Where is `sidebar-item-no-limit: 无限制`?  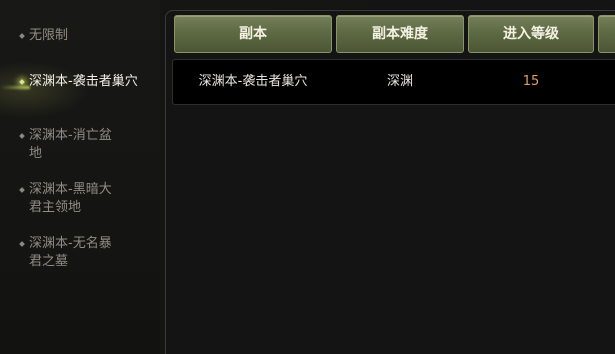 sidebar-item-no-limit: 无限制 is located at coordinates (79, 36).